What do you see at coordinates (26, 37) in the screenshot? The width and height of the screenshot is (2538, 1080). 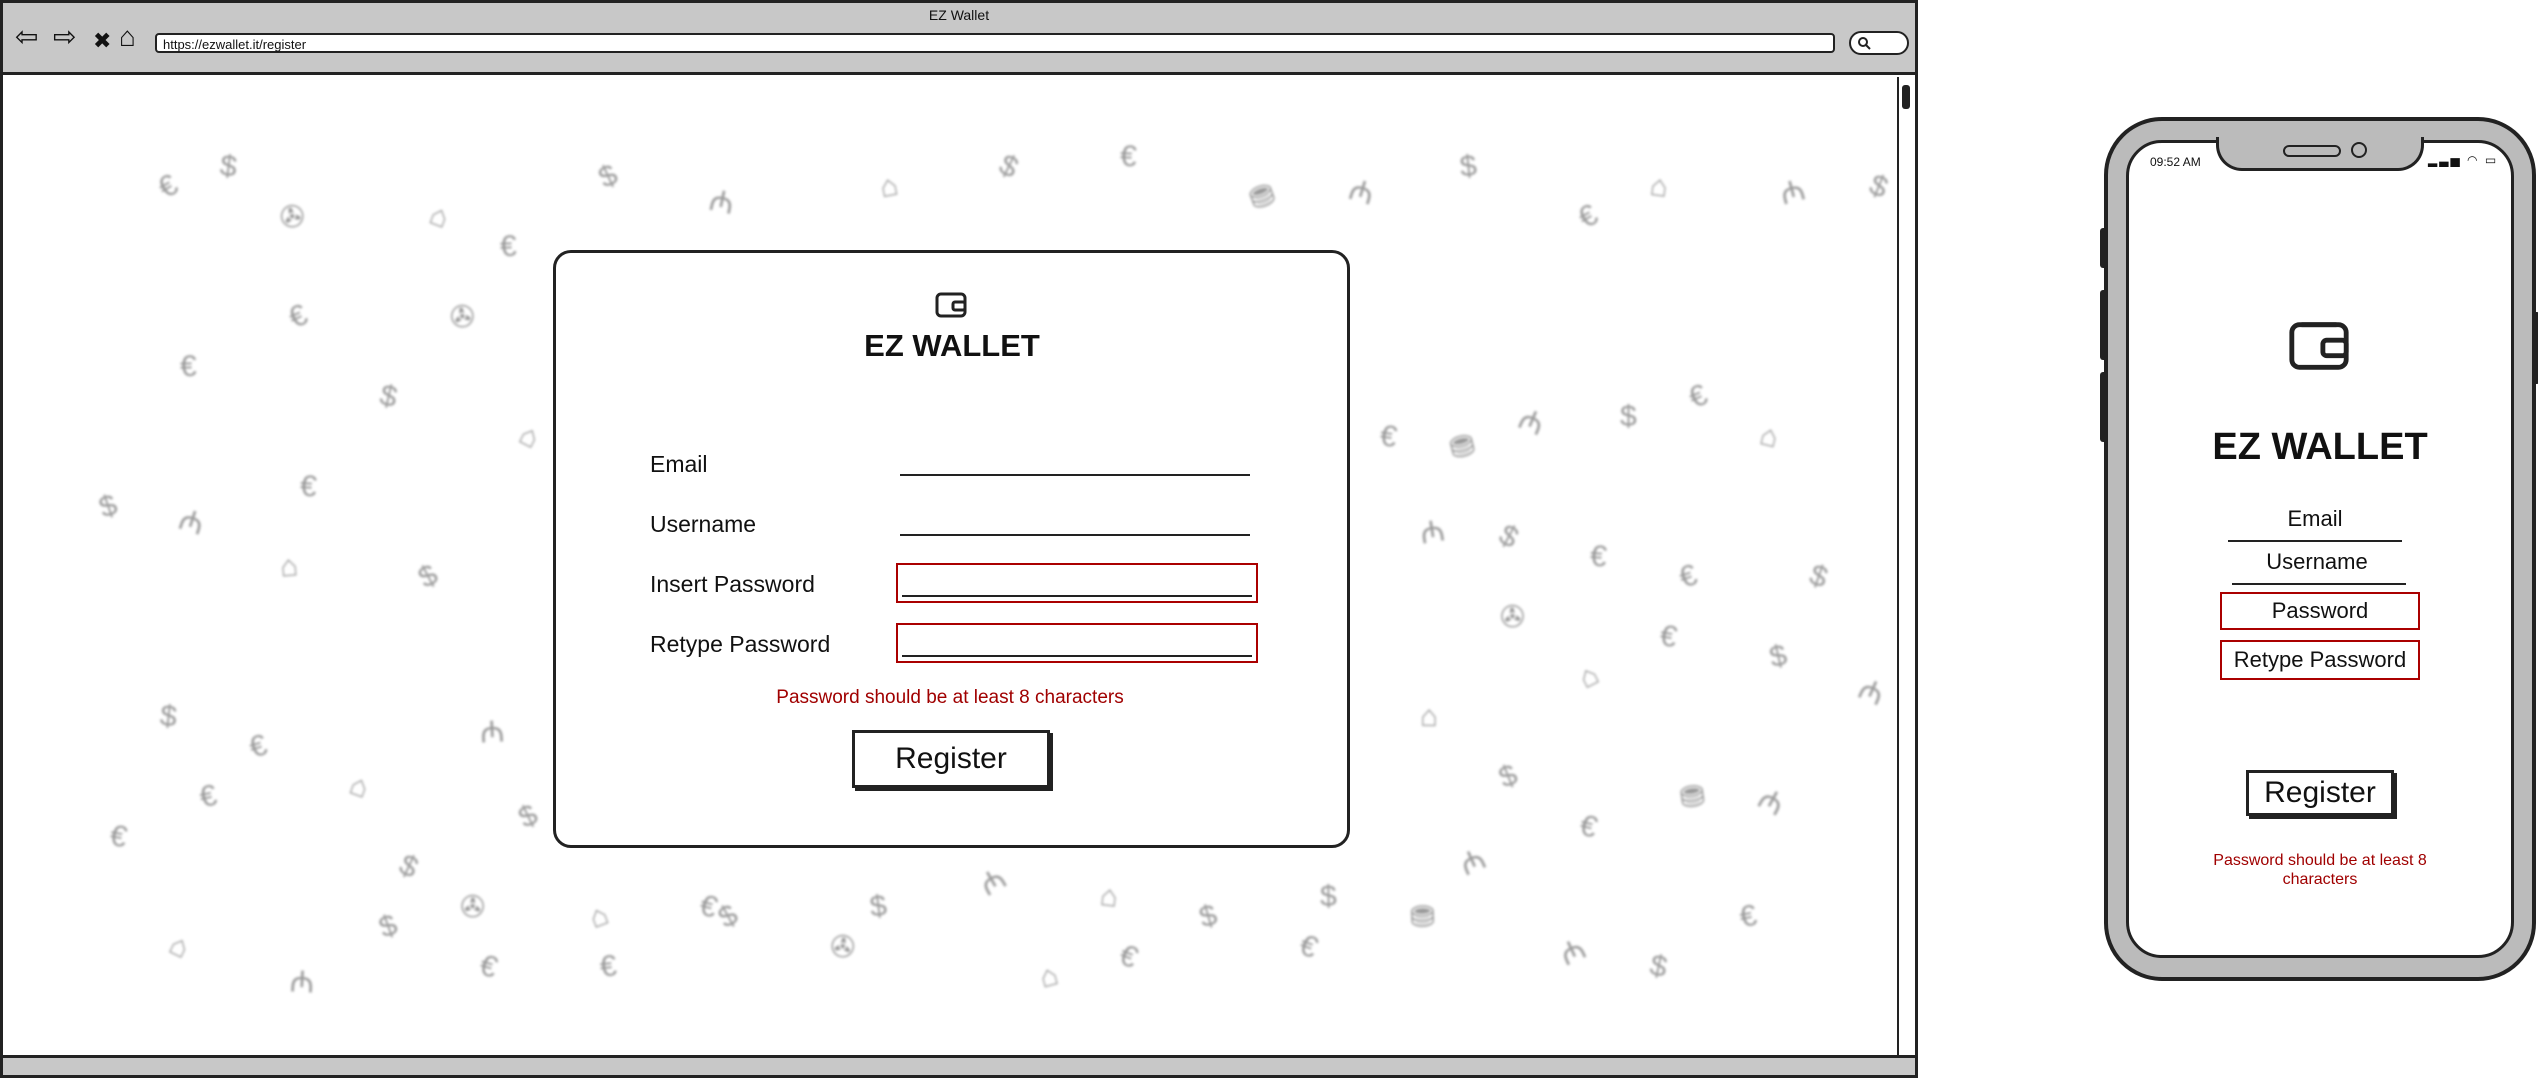 I see `back-arrow-icon: ⇦` at bounding box center [26, 37].